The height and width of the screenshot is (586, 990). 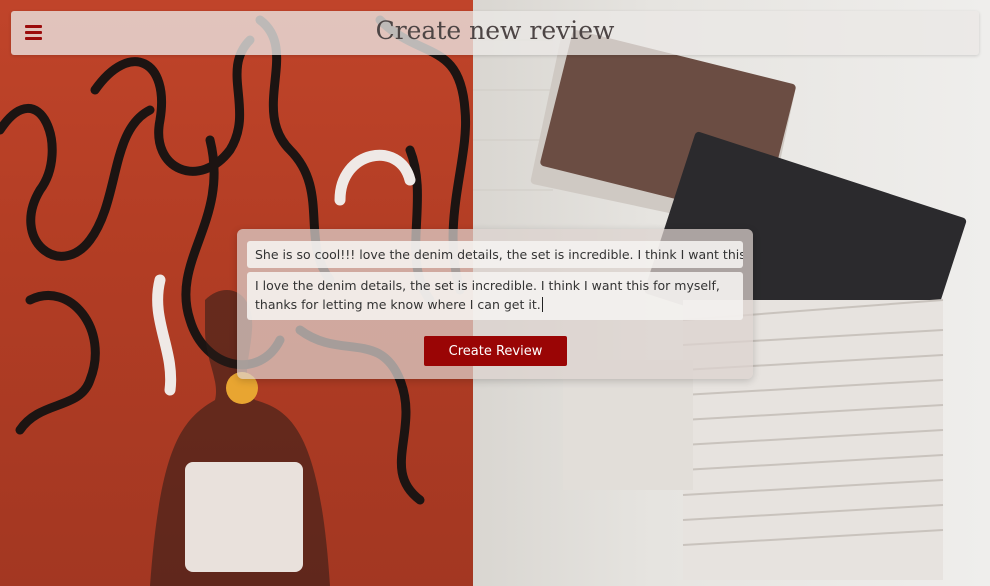 I want to click on text-caret, so click(x=542, y=304).